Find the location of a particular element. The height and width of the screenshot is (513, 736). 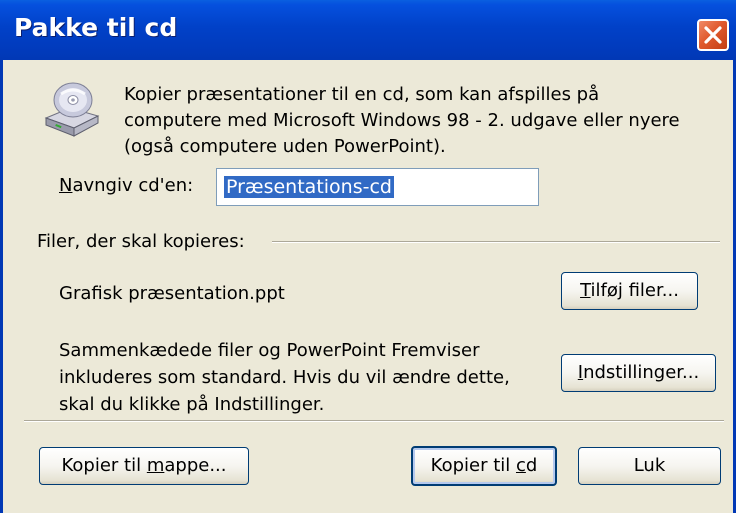

close-icon is located at coordinates (713, 35).